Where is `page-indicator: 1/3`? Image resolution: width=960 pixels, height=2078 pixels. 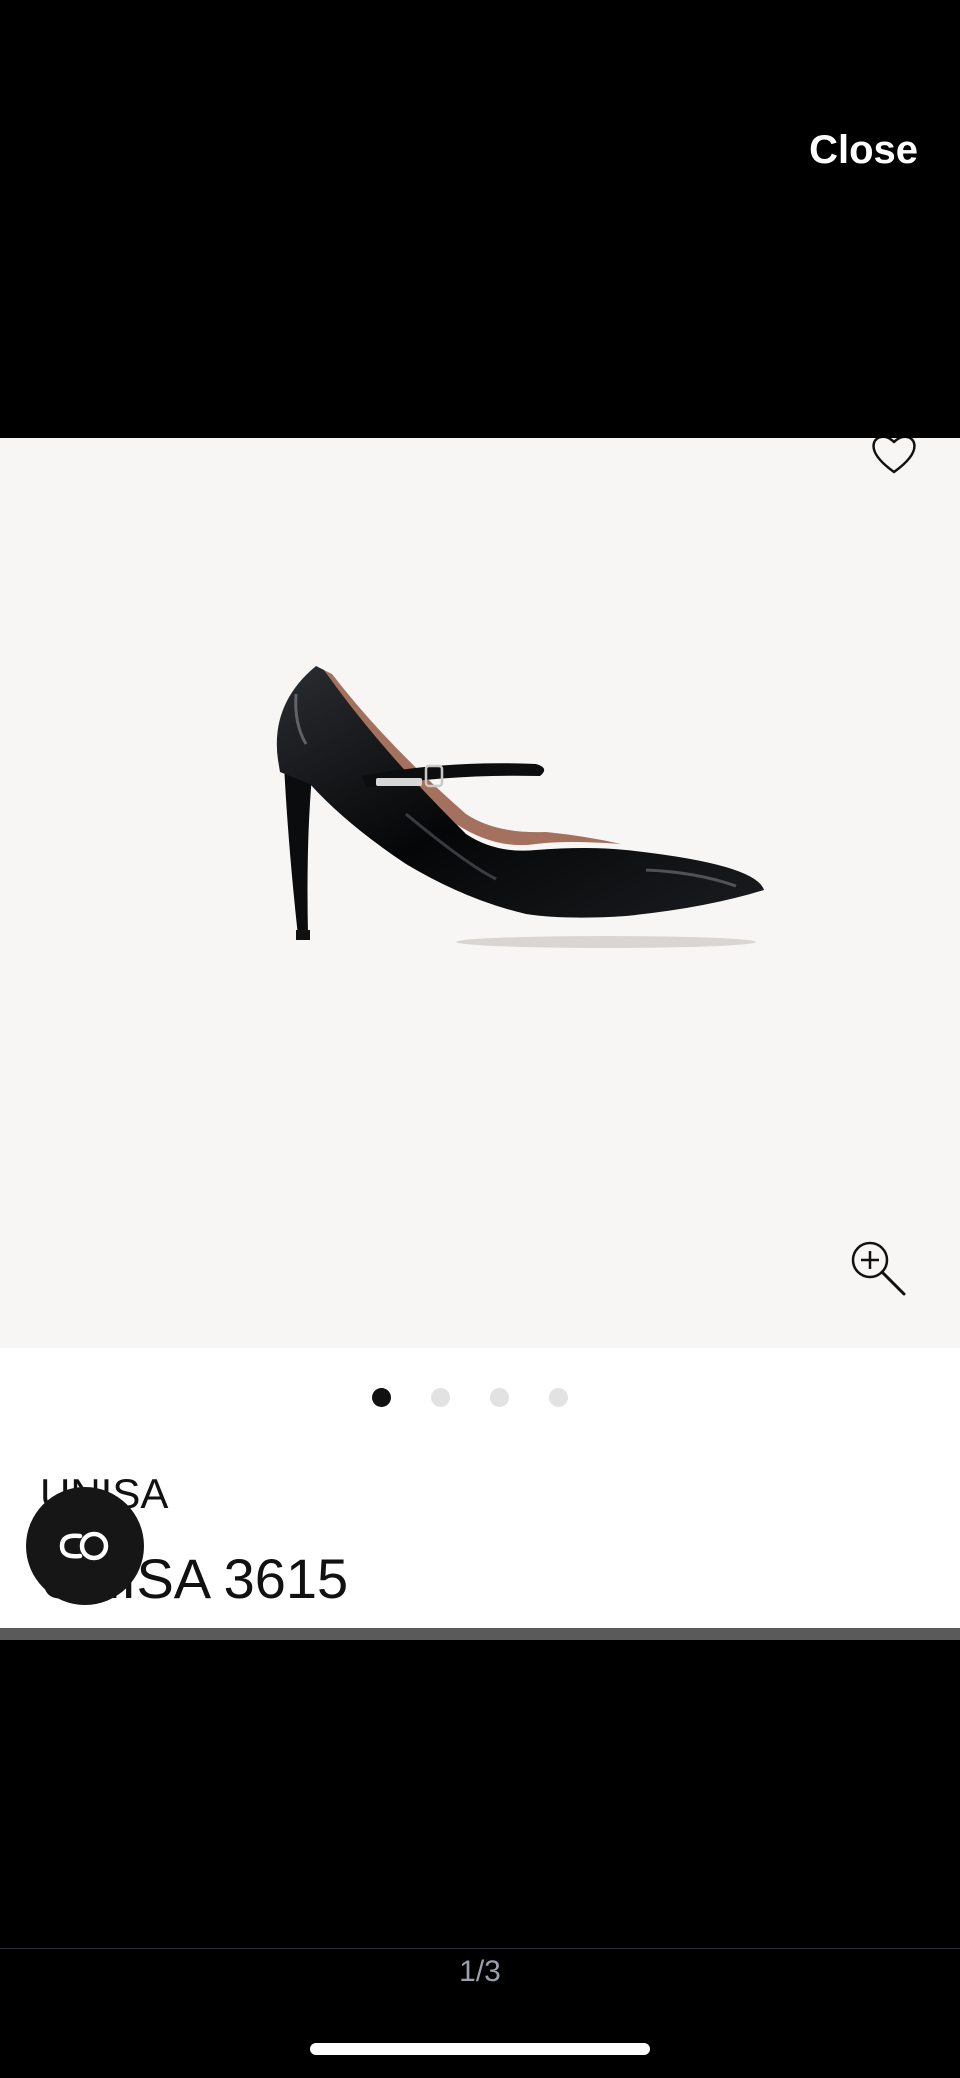
page-indicator: 1/3 is located at coordinates (480, 1971).